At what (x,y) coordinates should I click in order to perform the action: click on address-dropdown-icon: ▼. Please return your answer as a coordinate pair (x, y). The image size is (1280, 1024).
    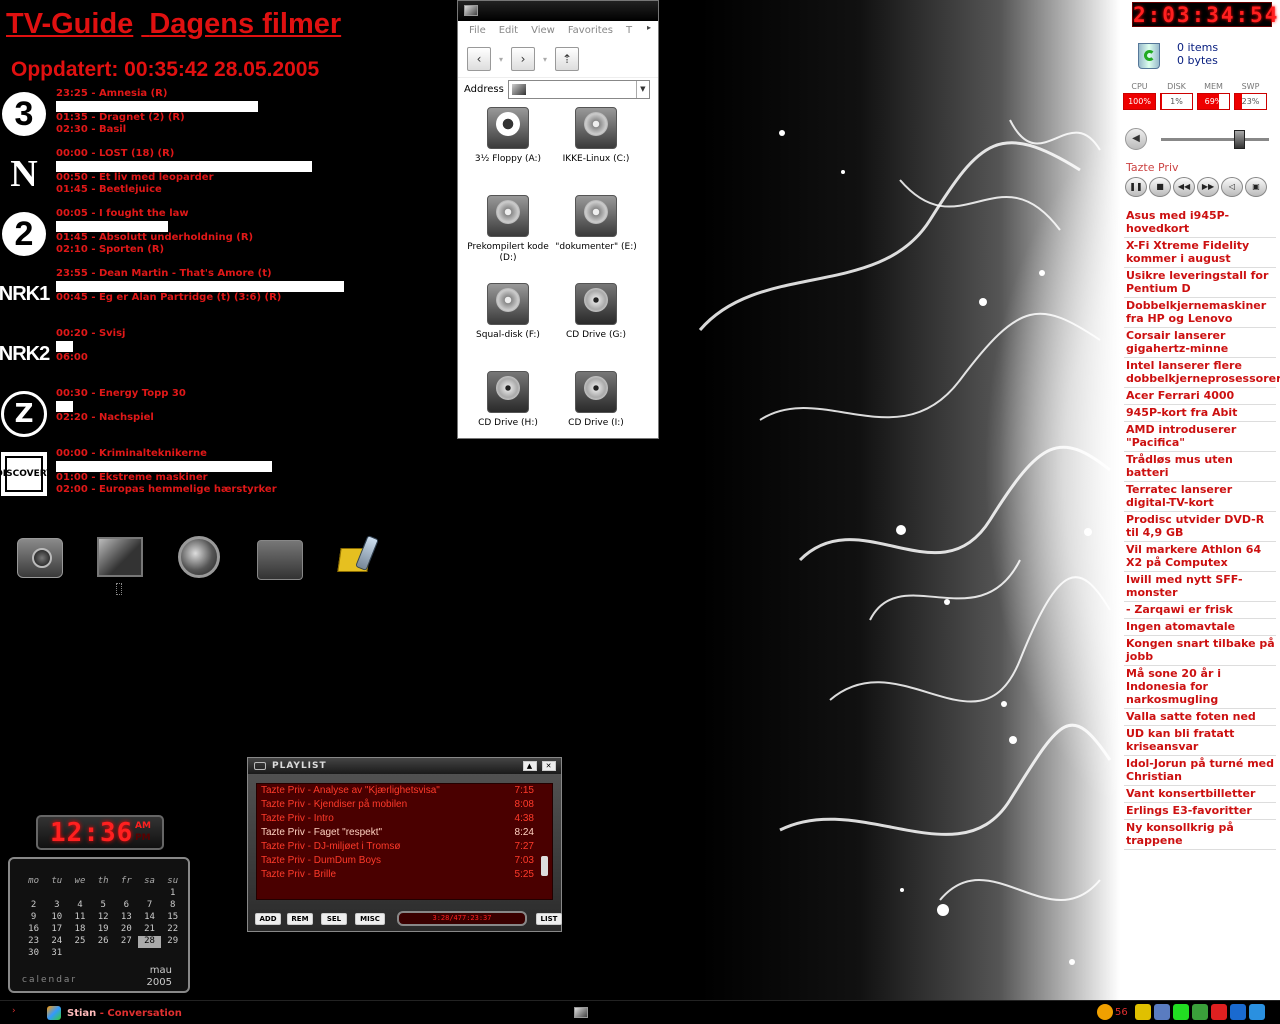
    Looking at the image, I should click on (642, 89).